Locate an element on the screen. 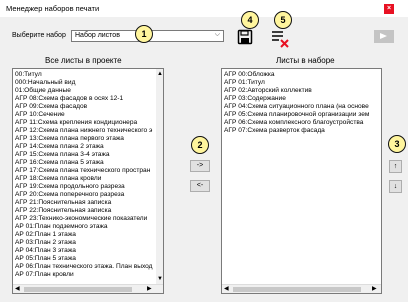 This screenshot has width=408, height=302. scroll-up-icon: ▲ is located at coordinates (160, 74).